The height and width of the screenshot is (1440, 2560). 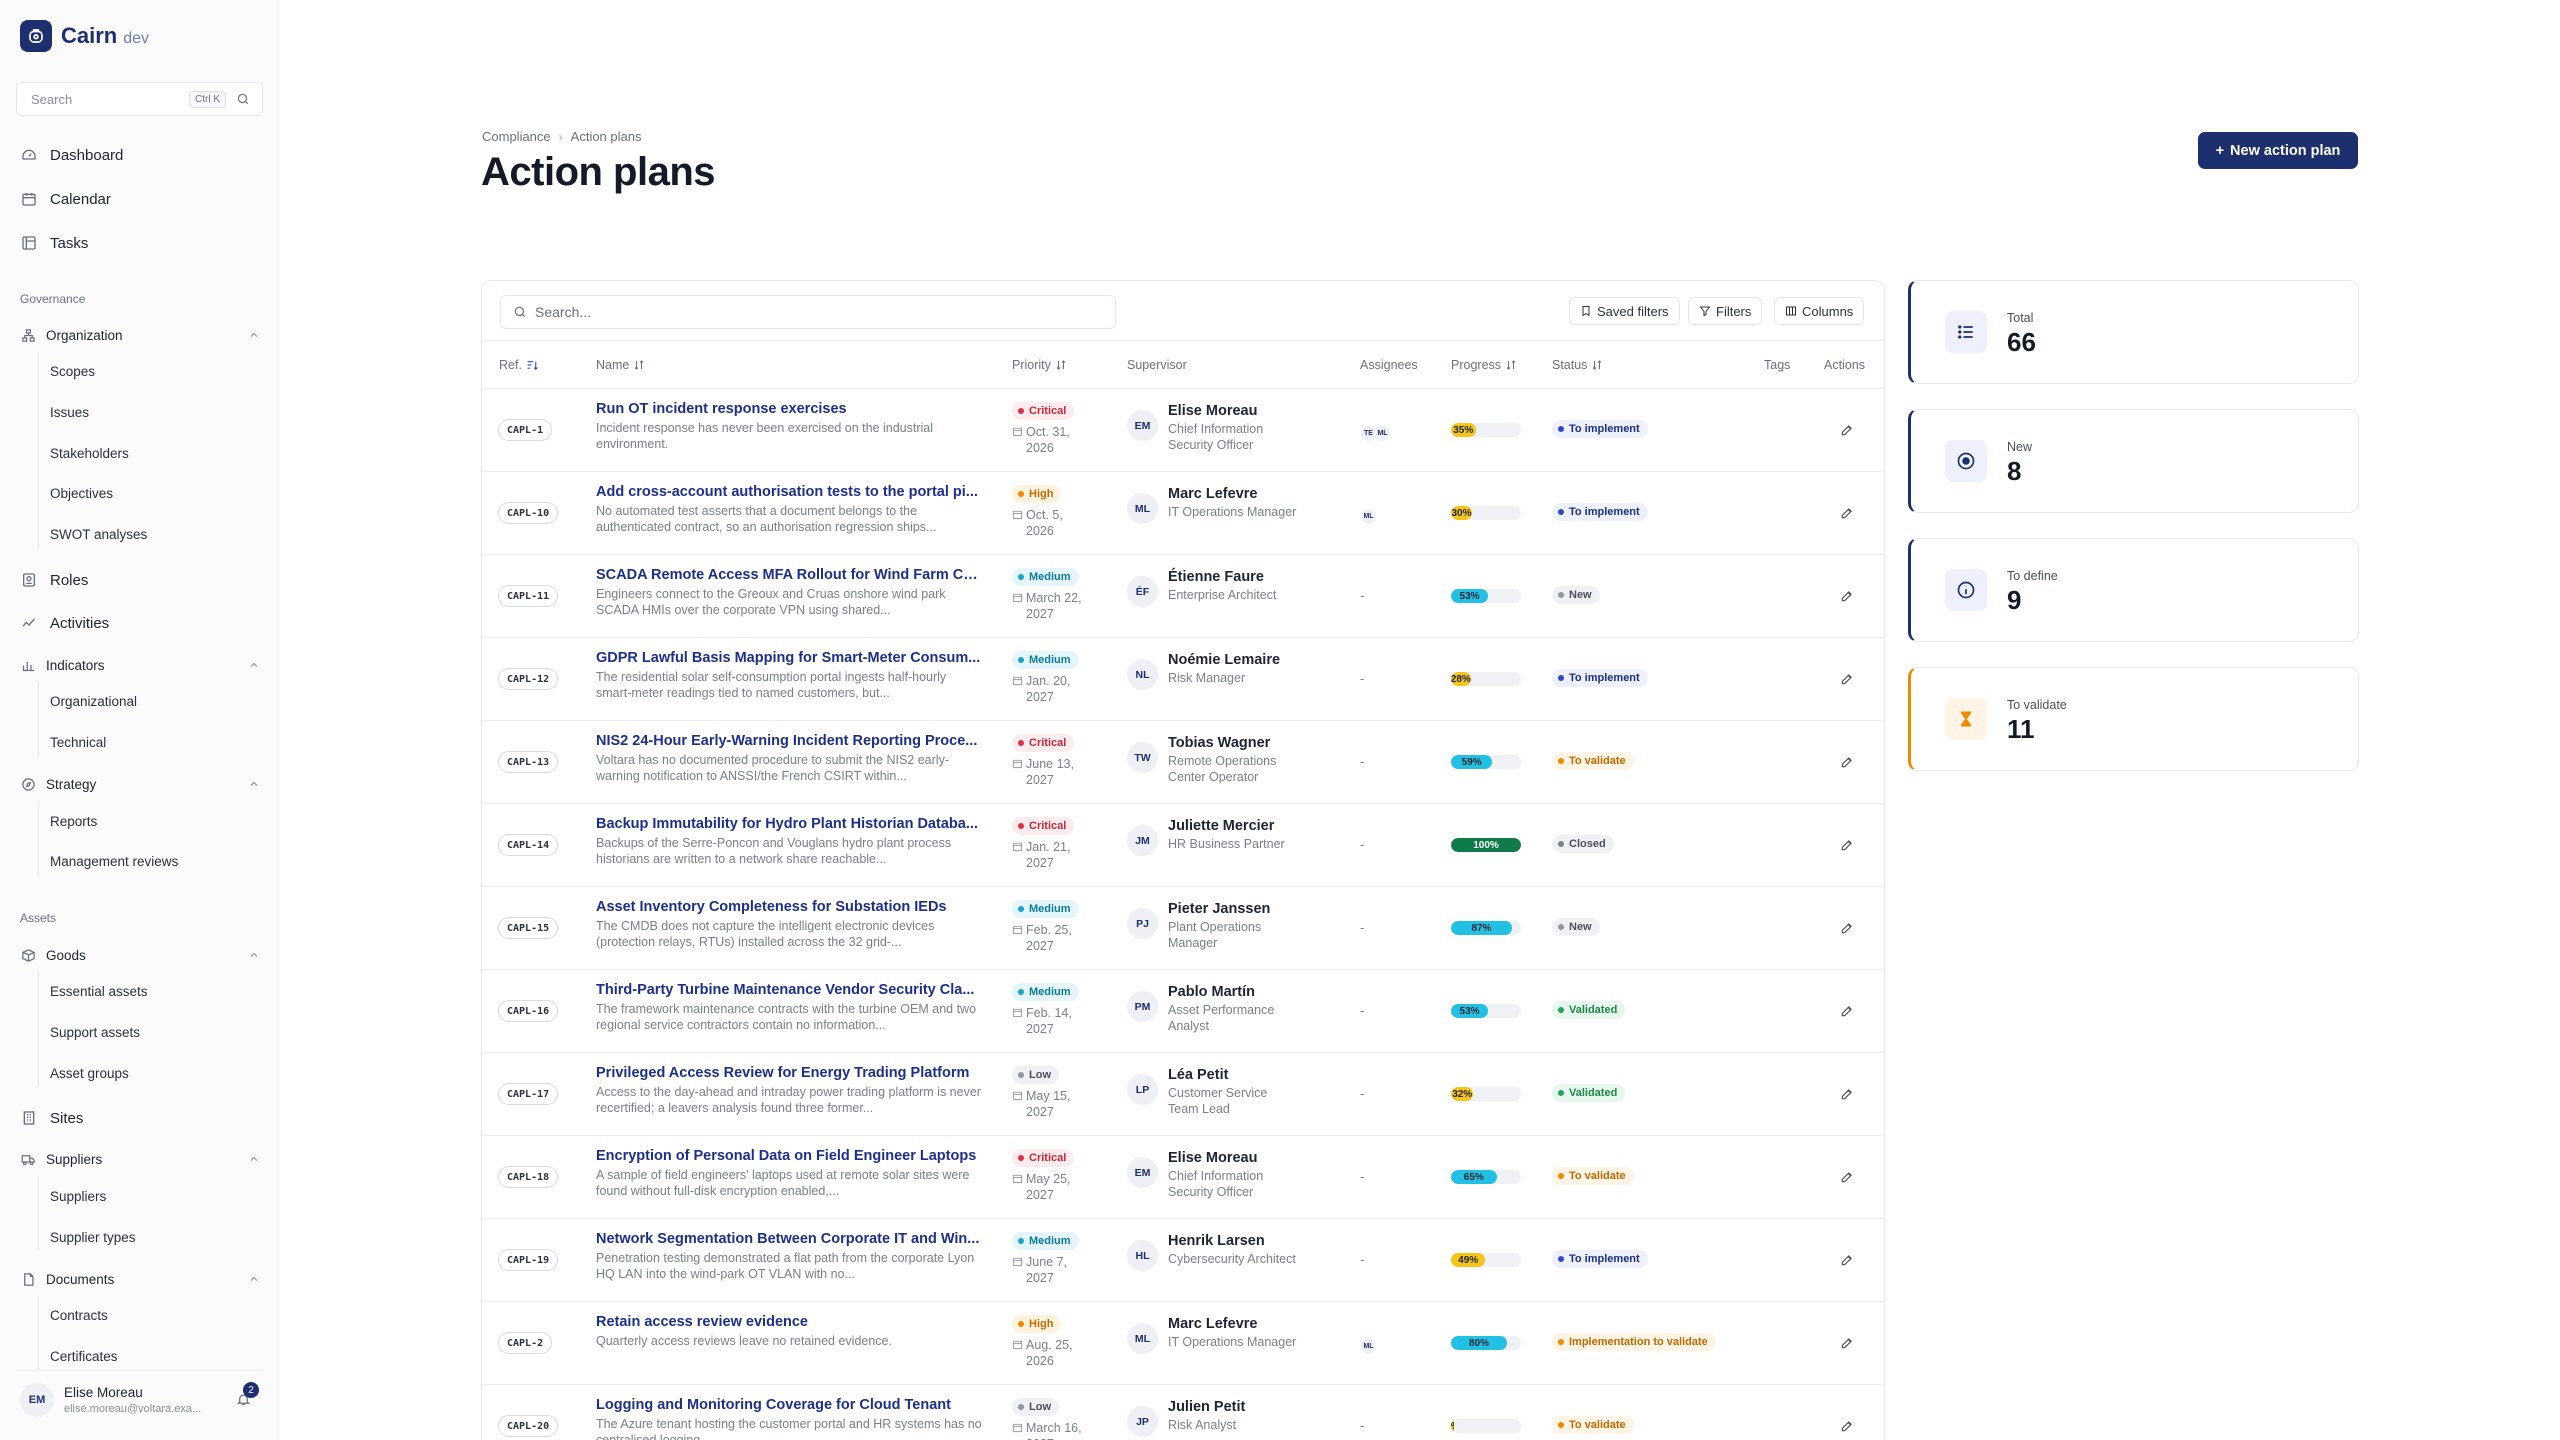 What do you see at coordinates (1624, 311) in the screenshot?
I see `saved-filters-button: Saved filters` at bounding box center [1624, 311].